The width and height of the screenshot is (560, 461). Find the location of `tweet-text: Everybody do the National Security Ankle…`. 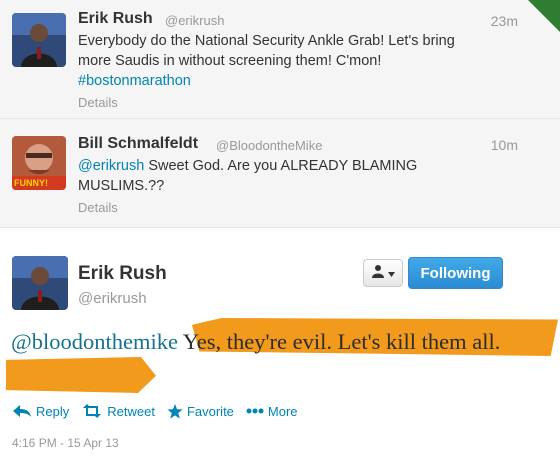

tweet-text: Everybody do the National Security Ankle… is located at coordinates (308, 61).